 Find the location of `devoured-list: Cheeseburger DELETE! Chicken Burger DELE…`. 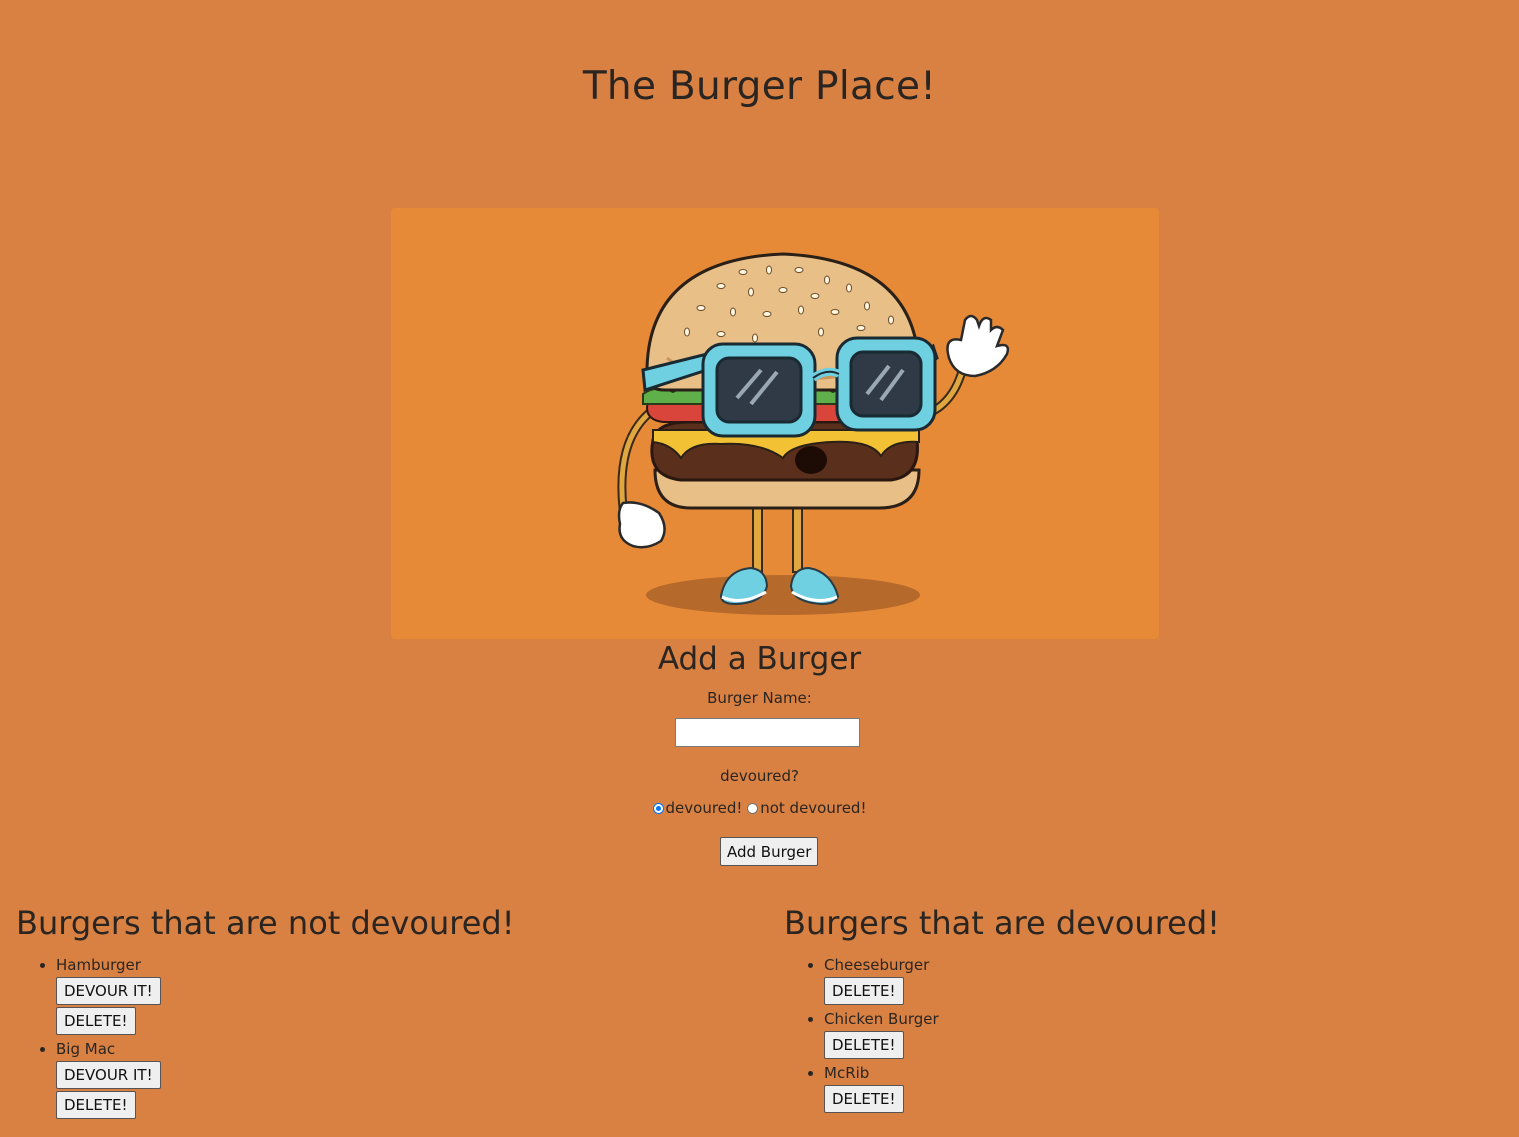

devoured-list: Cheeseburger DELETE! Chicken Burger DELE… is located at coordinates (861, 1034).